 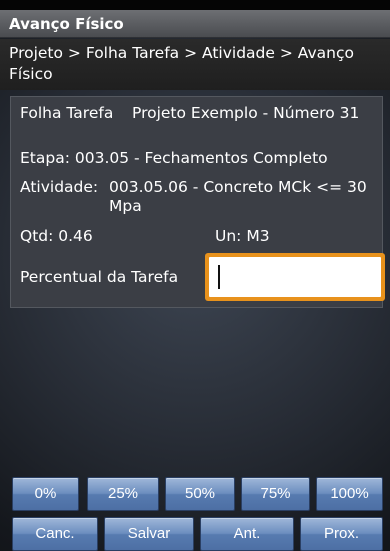 What do you see at coordinates (341, 534) in the screenshot?
I see `next-button: Prox.` at bounding box center [341, 534].